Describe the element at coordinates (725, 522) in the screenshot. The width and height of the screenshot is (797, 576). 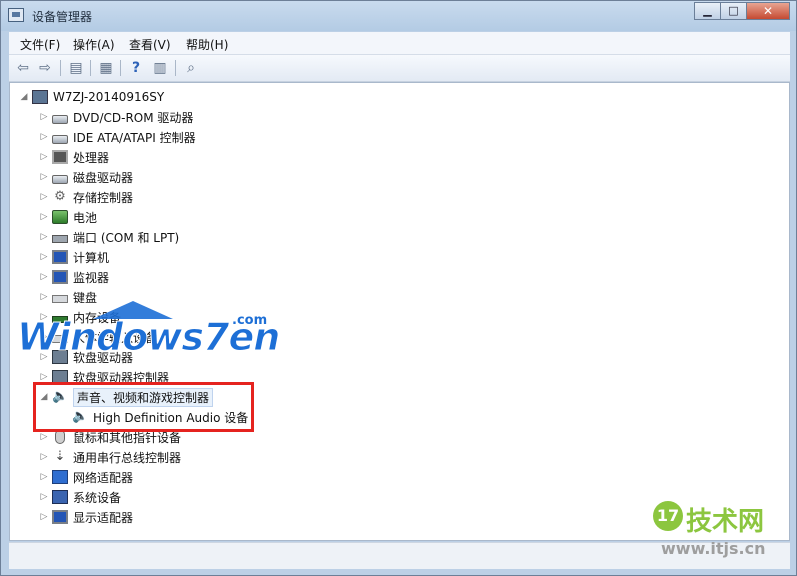
I see `site-logo-name: 技术网` at that location.